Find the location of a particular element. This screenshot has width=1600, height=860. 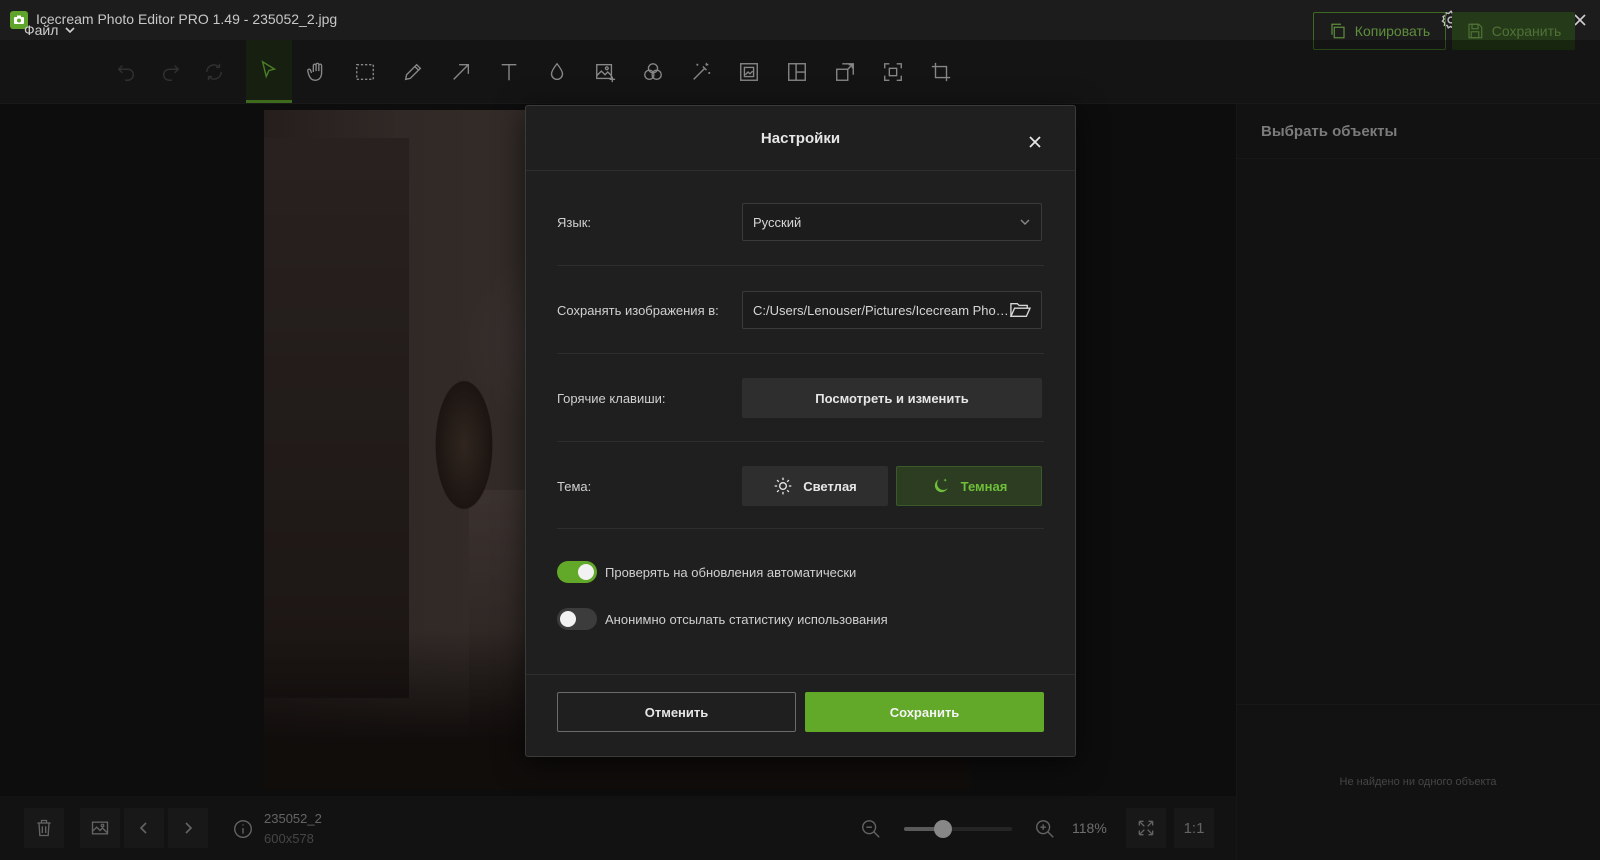

sun-icon is located at coordinates (783, 486).